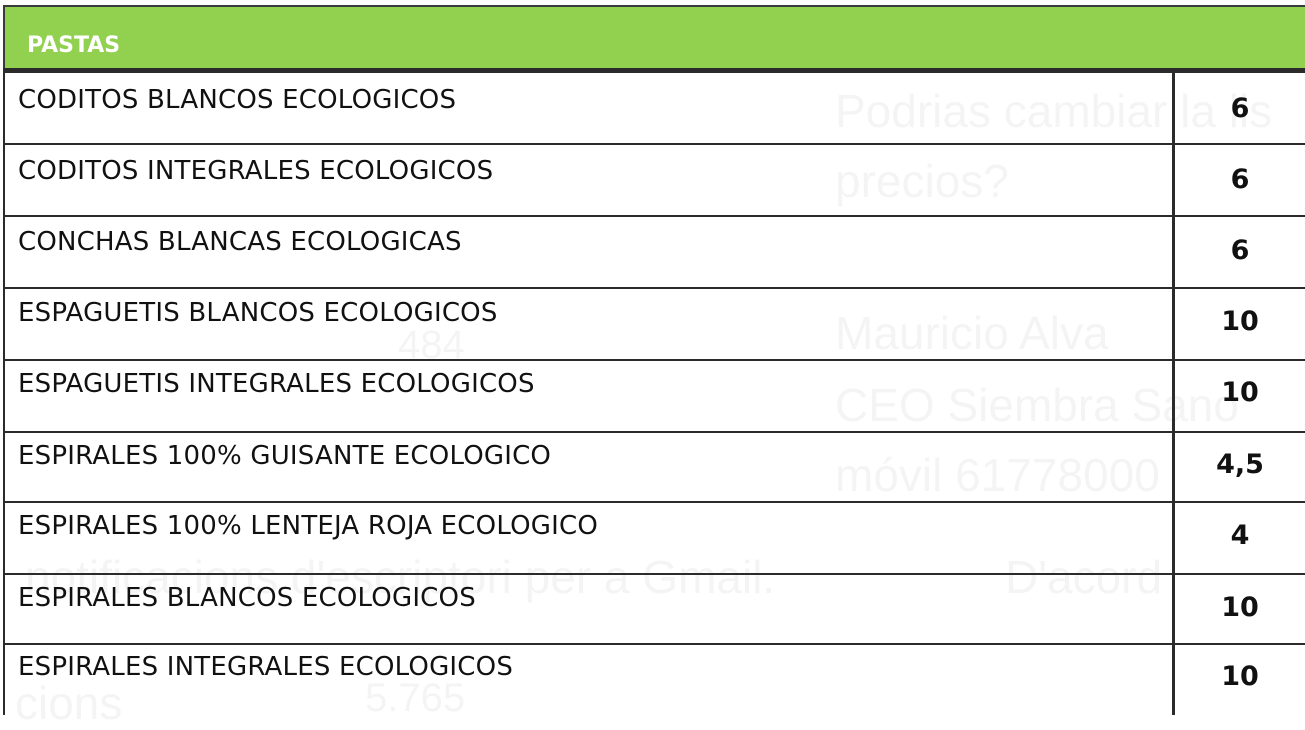 The height and width of the screenshot is (730, 1305). I want to click on product-name: CODITOS BLANCOS ECOLOGICOS, so click(237, 100).